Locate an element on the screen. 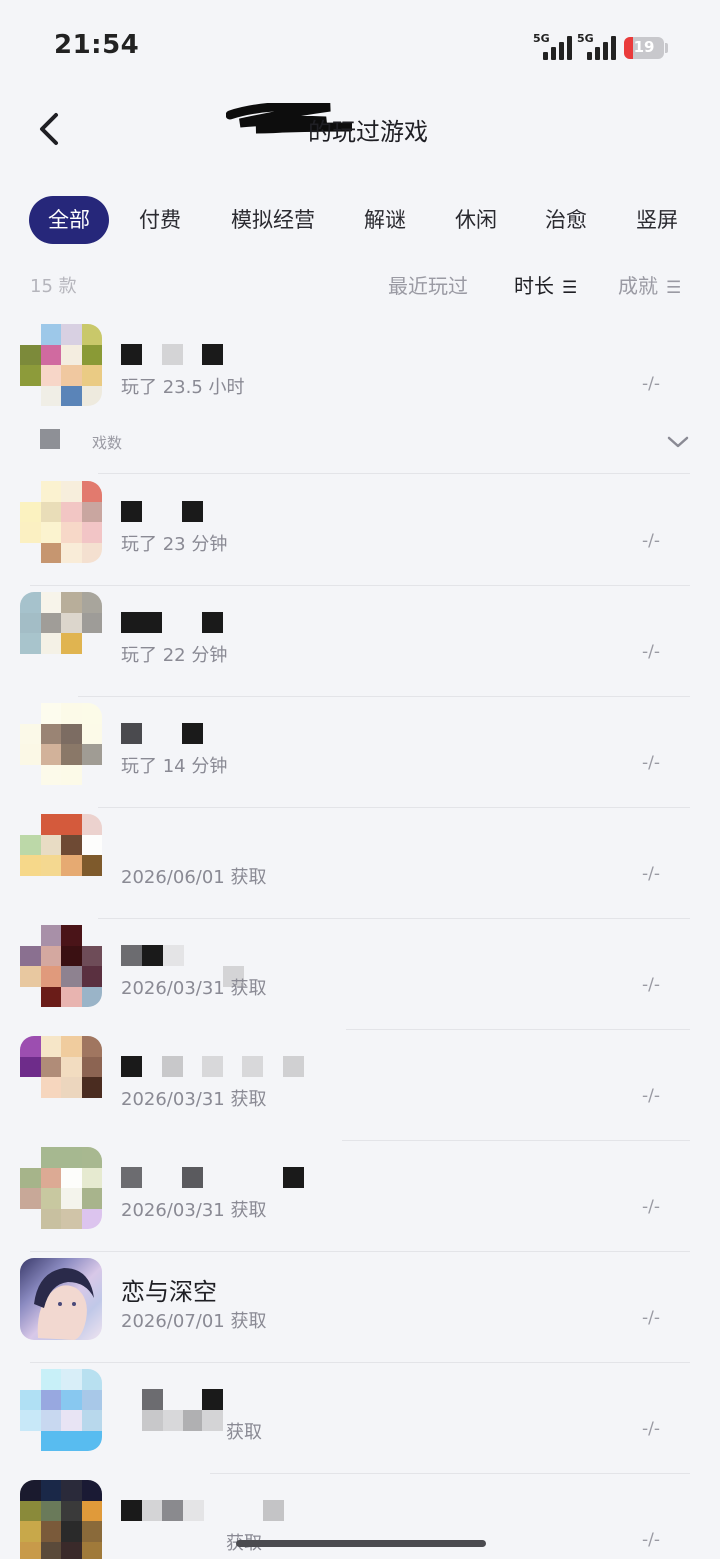  list-item: 玩了 14 分钟 -/- is located at coordinates (360, 752).